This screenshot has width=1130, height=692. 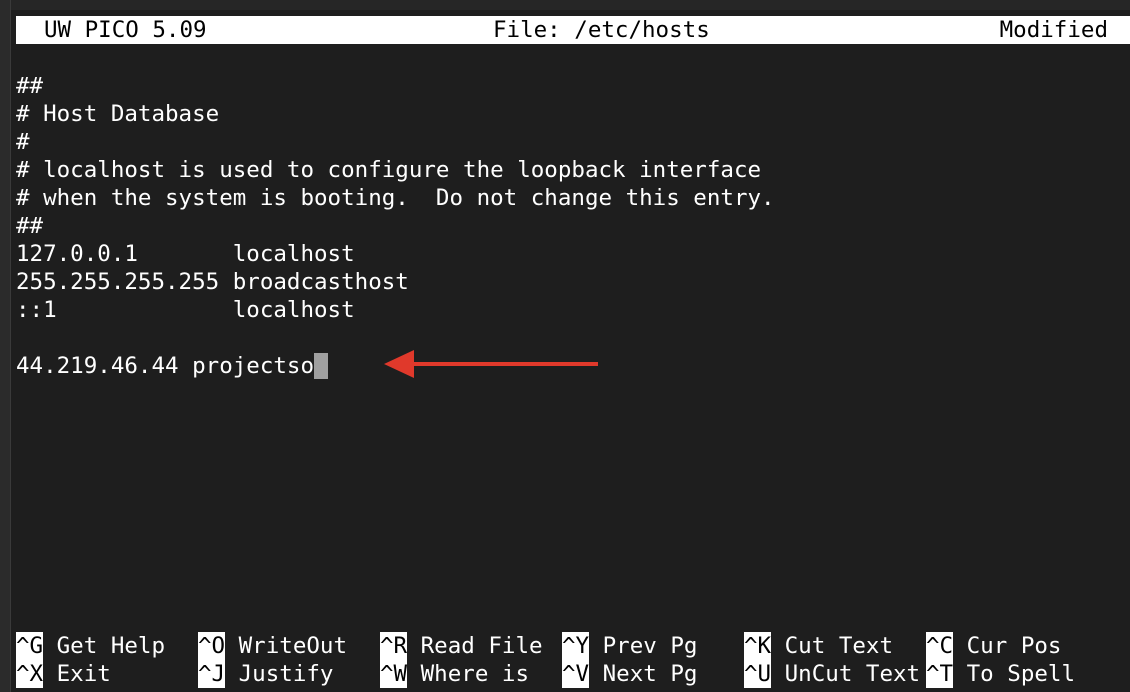 What do you see at coordinates (1014, 646) in the screenshot?
I see `shortcut-label: Cur Pos` at bounding box center [1014, 646].